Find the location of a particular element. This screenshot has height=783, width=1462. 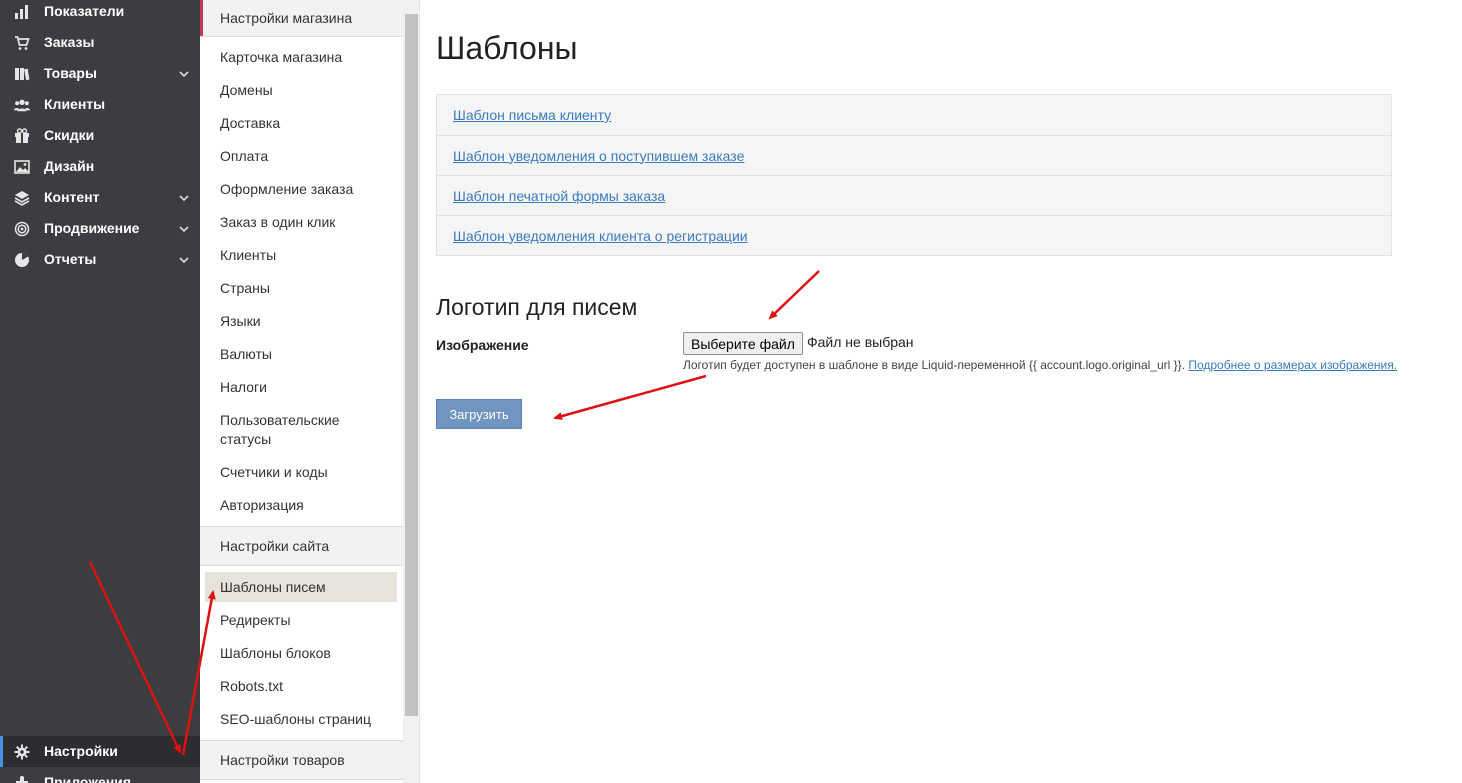

list-item: Шаблон уведомления клиента о регистрации is located at coordinates (914, 235).